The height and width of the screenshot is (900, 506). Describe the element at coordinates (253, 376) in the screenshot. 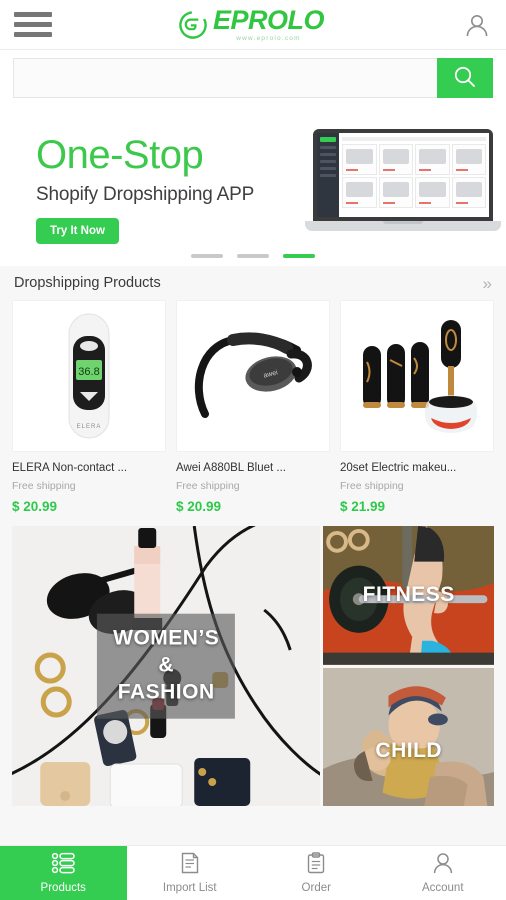

I see `product-image-earphones: awei` at that location.